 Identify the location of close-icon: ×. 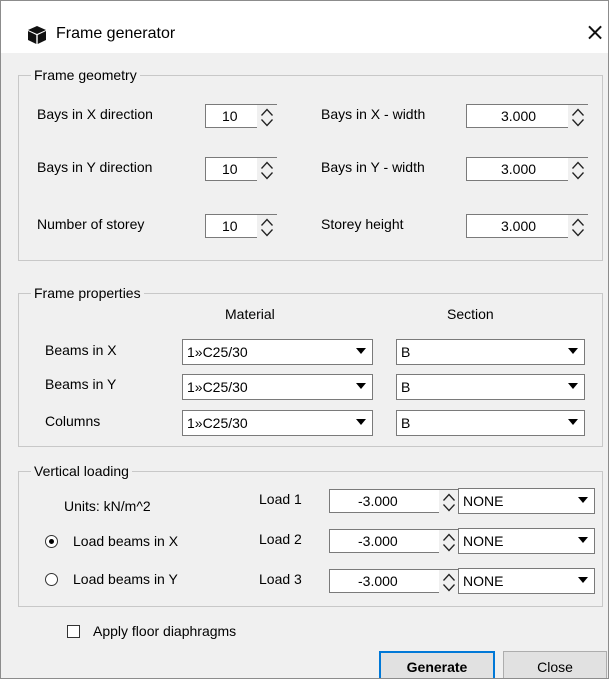
(594, 32).